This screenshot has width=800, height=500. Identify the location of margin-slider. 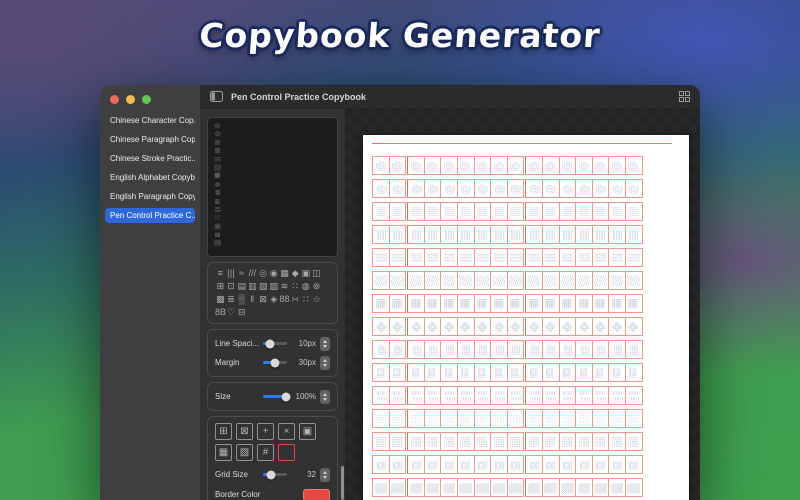
(275, 362).